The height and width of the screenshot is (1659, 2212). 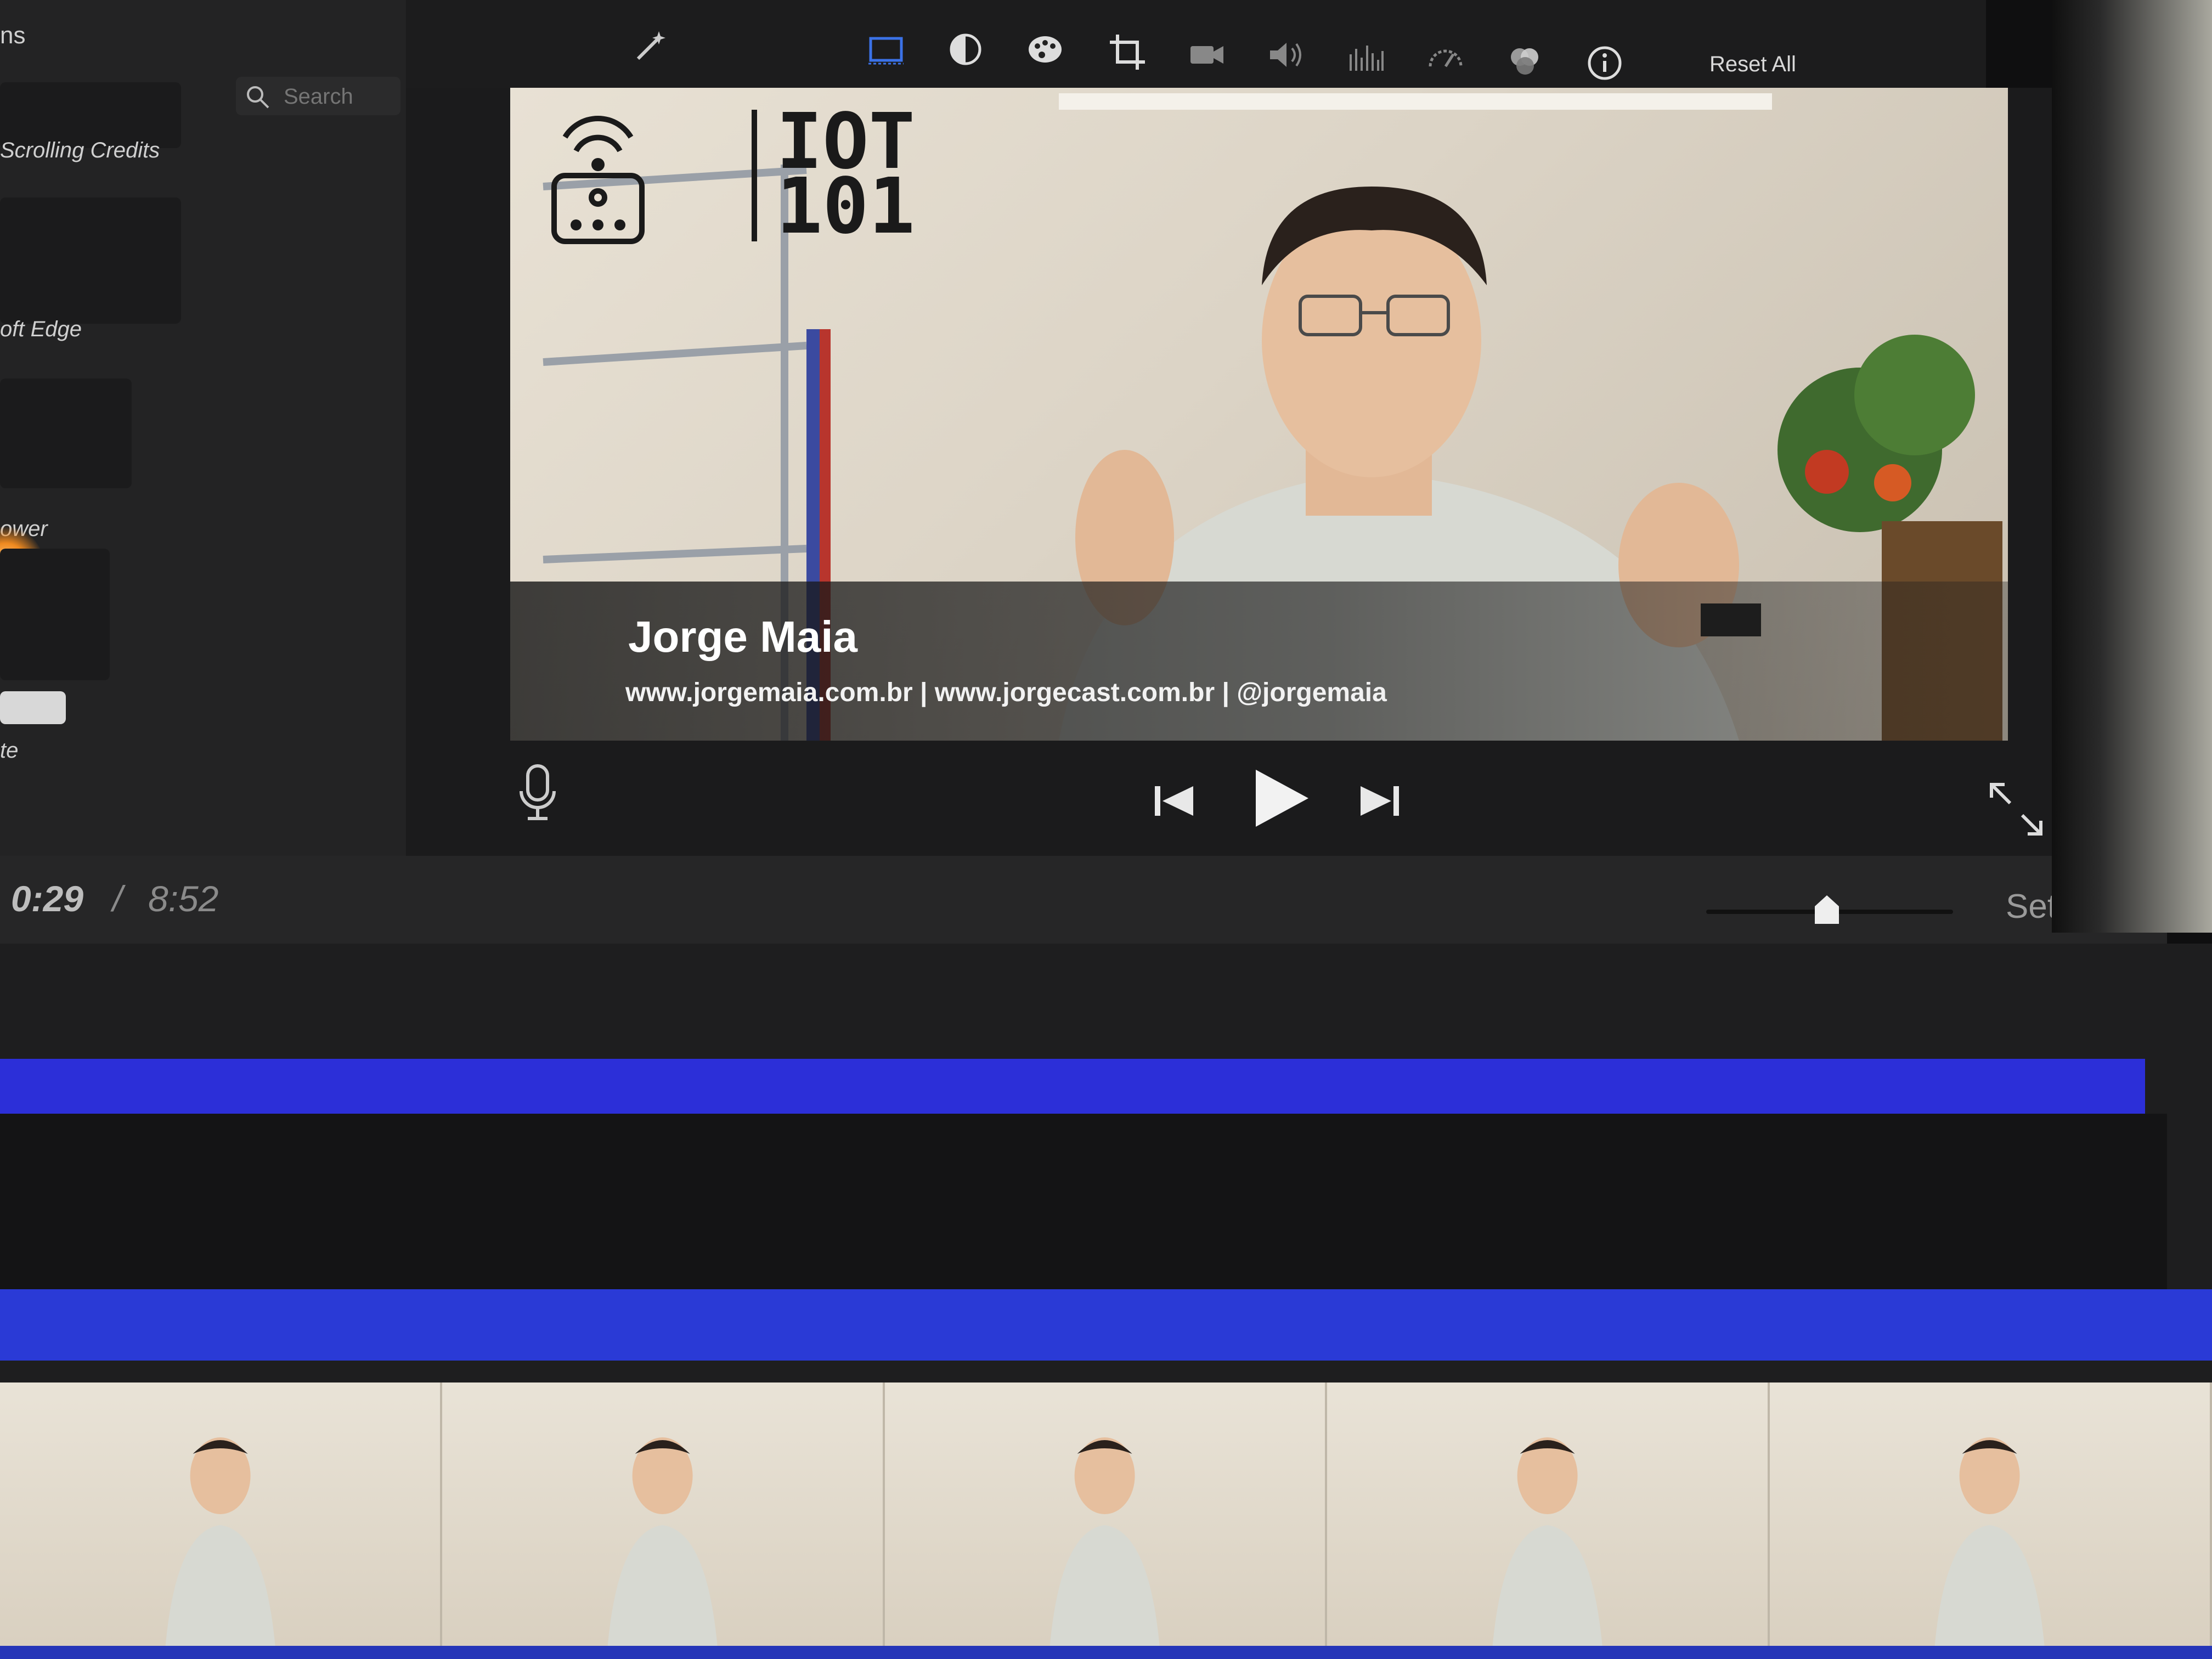 I want to click on logo-text: IOT 101, so click(x=845, y=177).